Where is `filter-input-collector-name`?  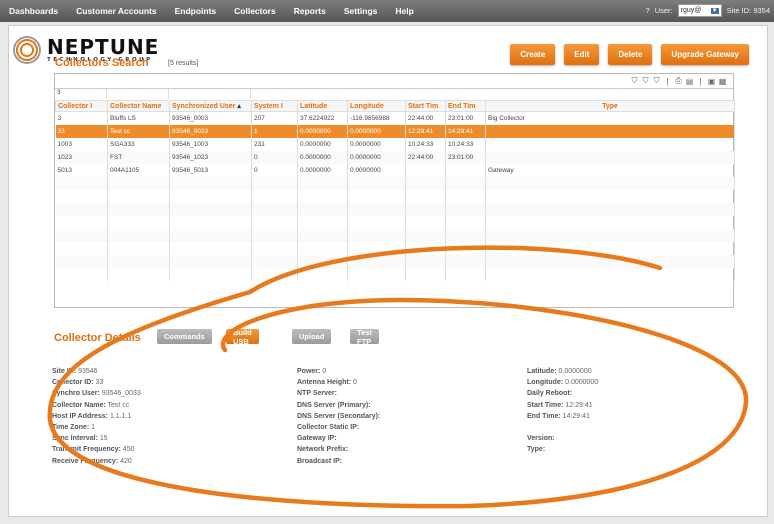 filter-input-collector-name is located at coordinates (138, 94).